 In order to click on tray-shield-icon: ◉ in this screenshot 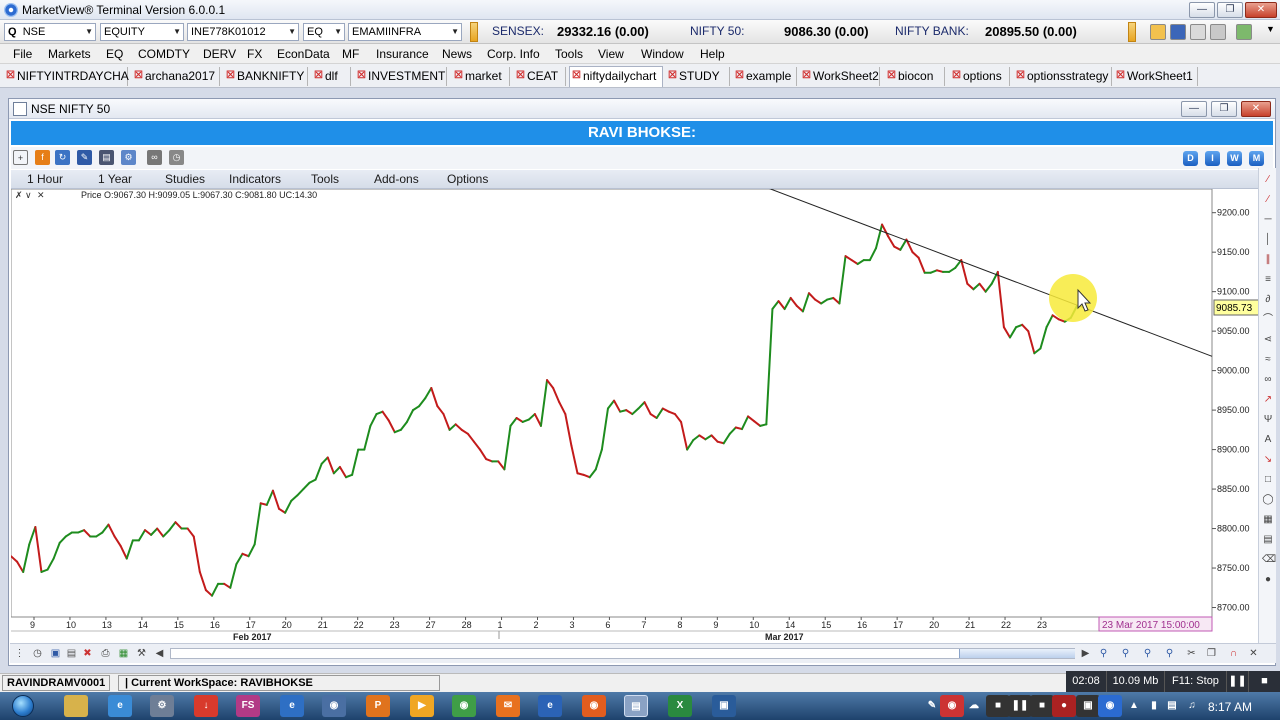, I will do `click(952, 706)`.